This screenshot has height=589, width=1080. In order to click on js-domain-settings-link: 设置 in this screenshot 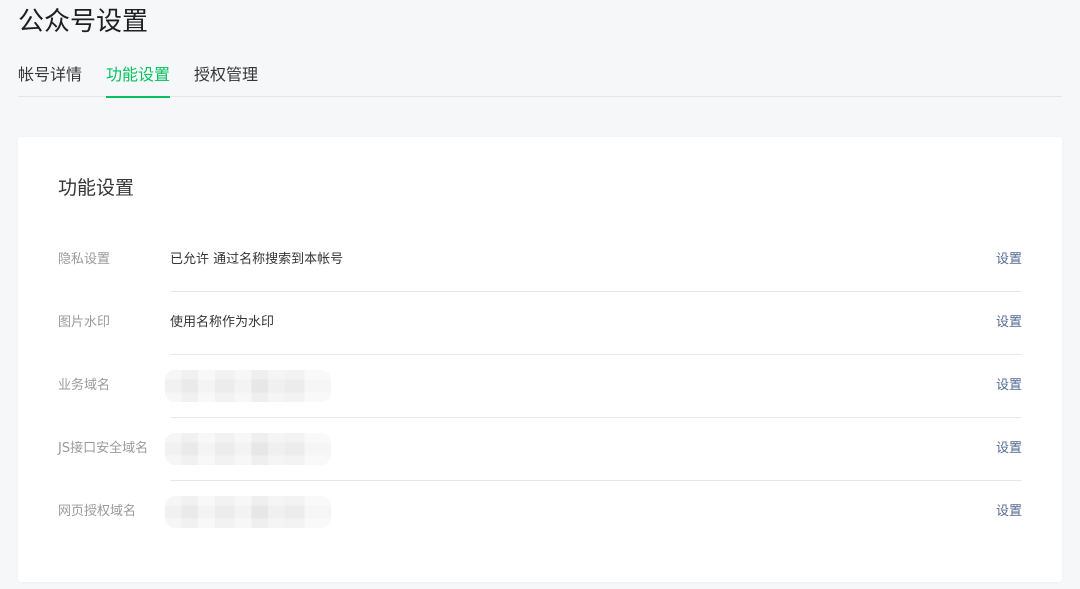, I will do `click(1009, 449)`.